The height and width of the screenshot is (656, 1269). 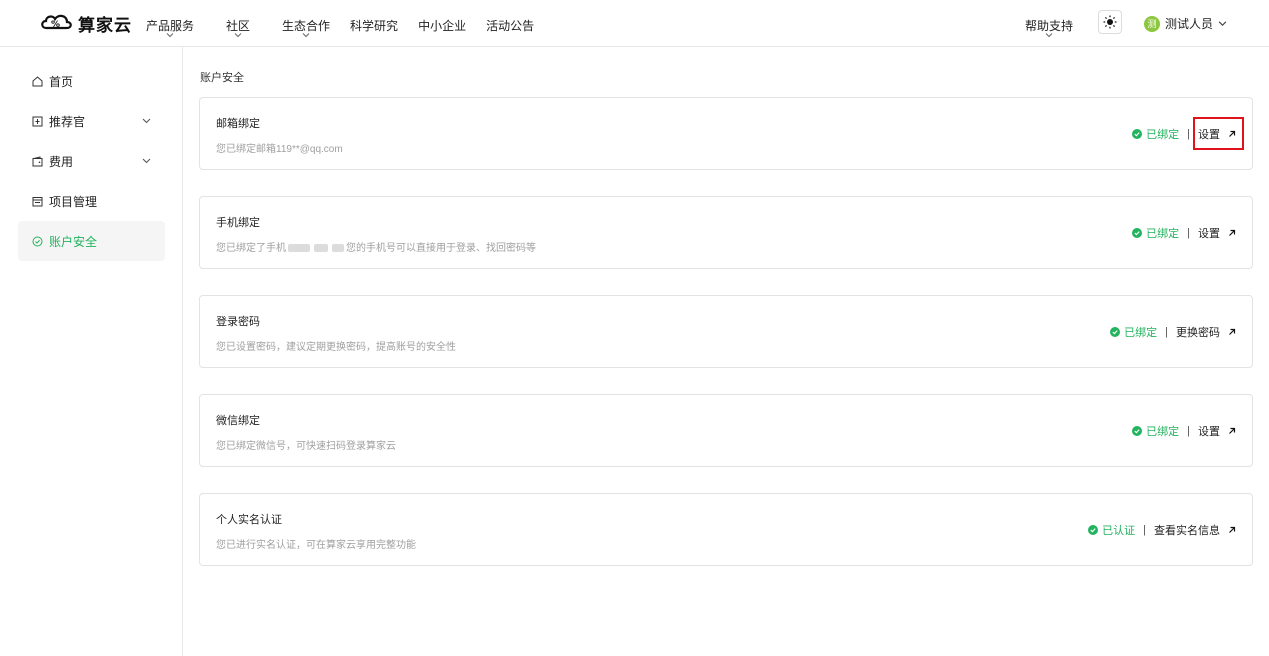 I want to click on phone-settings-button: 设置, so click(x=1217, y=233).